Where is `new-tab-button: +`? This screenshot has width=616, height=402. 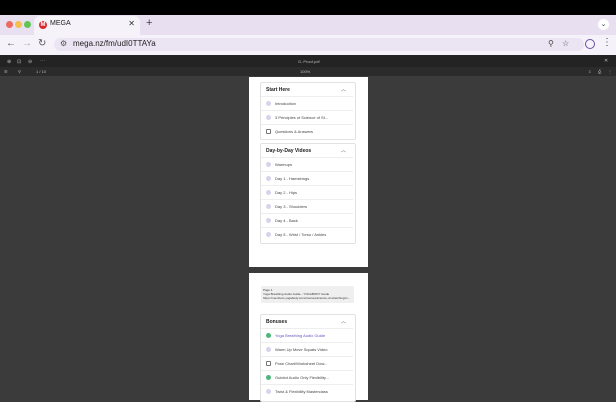
new-tab-button: + is located at coordinates (149, 23).